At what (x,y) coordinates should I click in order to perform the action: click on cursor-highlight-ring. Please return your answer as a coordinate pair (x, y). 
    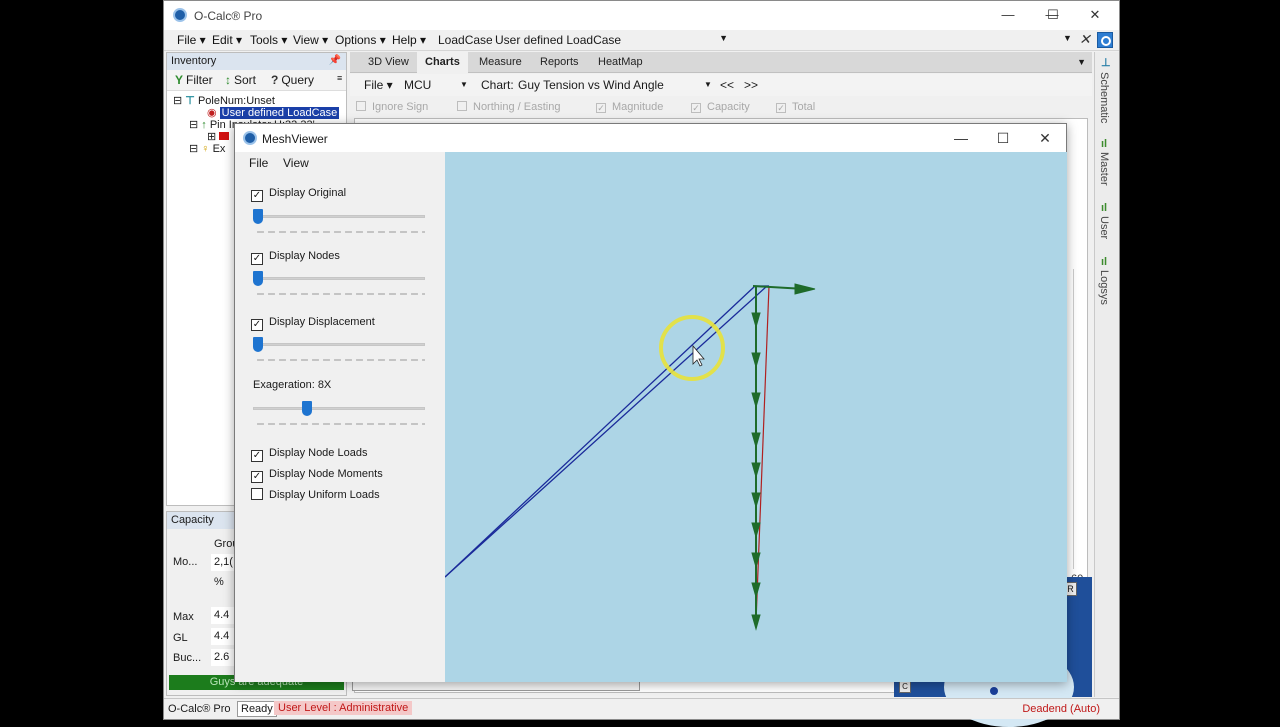
    Looking at the image, I should click on (692, 348).